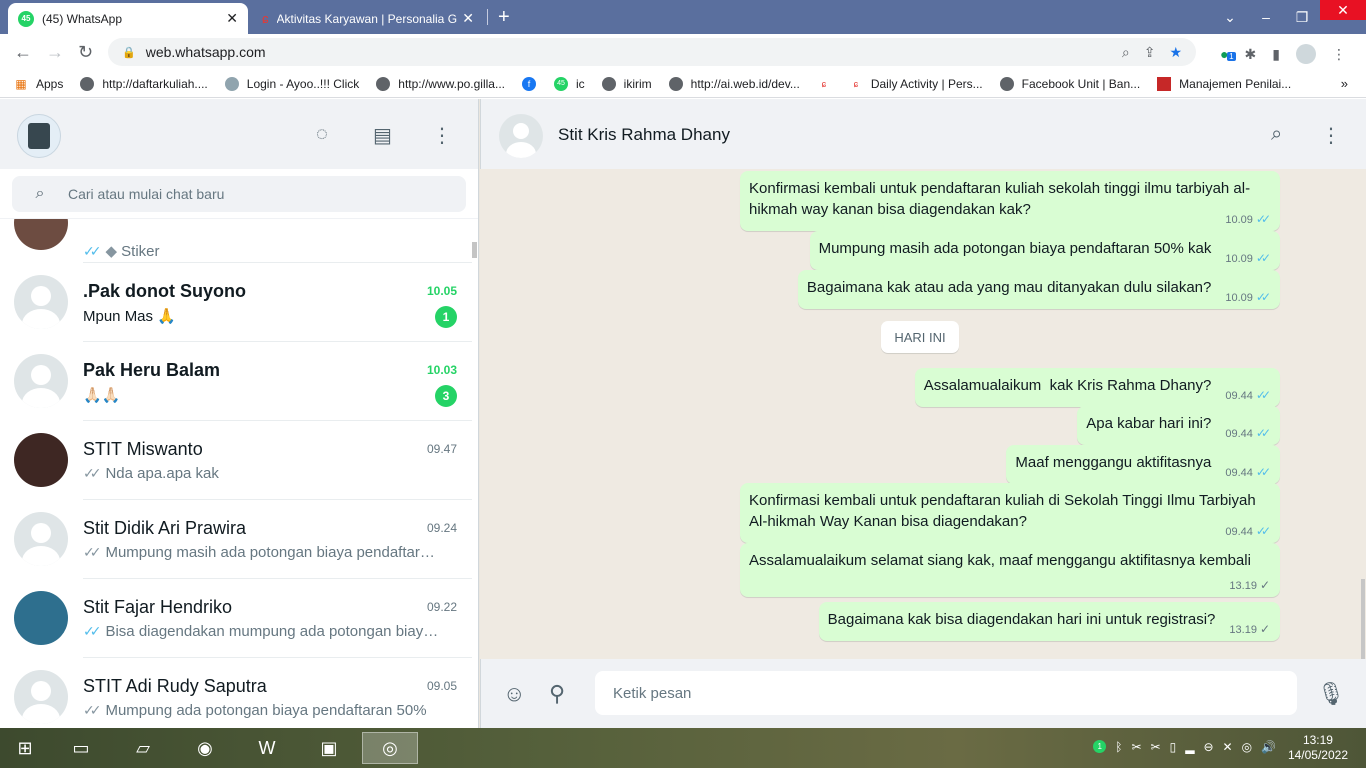  I want to click on forward-icon: →, so click(55, 52).